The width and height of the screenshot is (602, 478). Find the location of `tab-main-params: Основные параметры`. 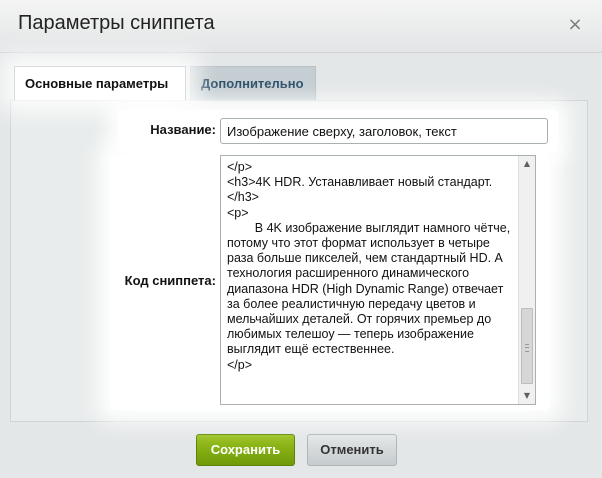

tab-main-params: Основные параметры is located at coordinates (100, 83).